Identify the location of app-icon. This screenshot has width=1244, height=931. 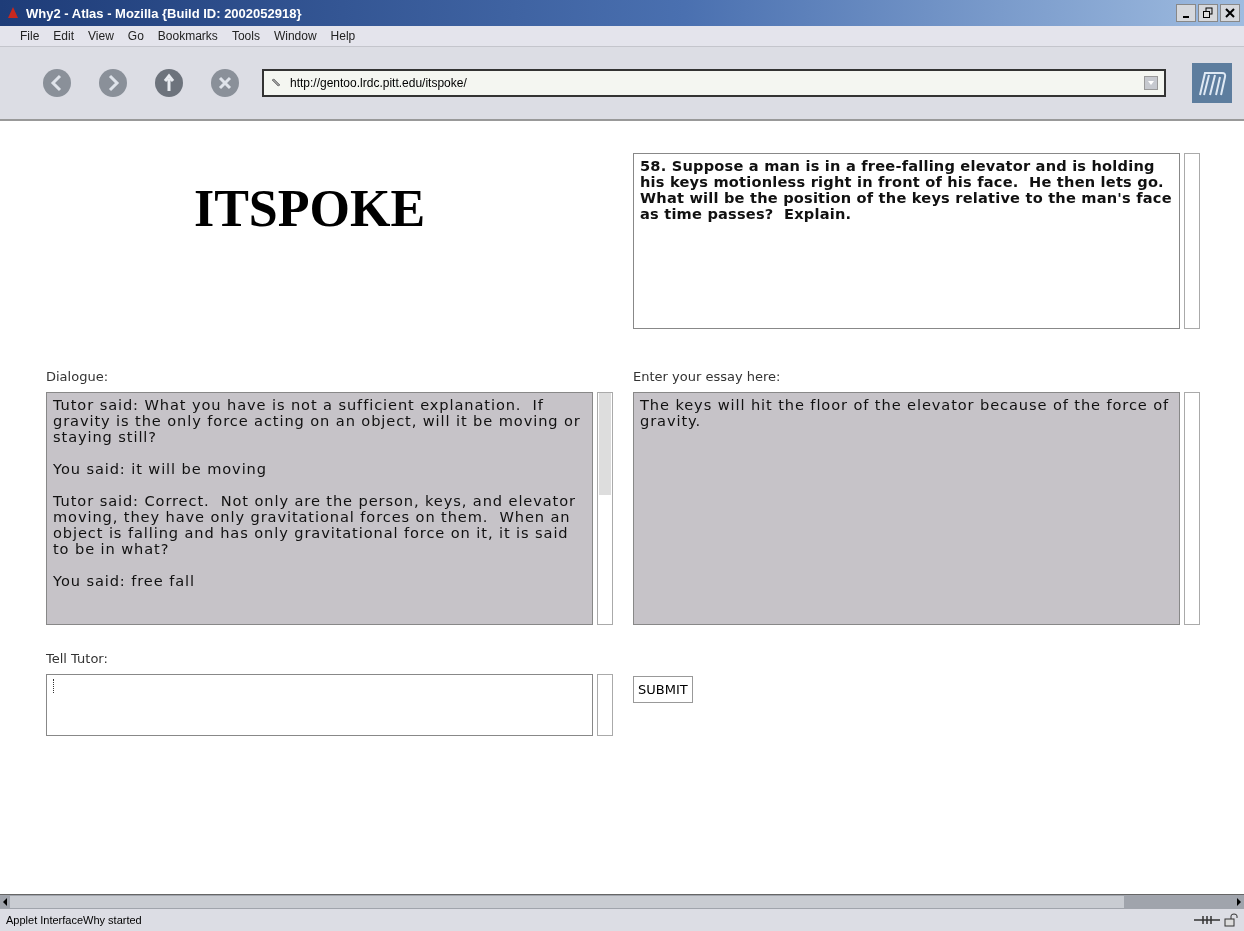
(13, 13).